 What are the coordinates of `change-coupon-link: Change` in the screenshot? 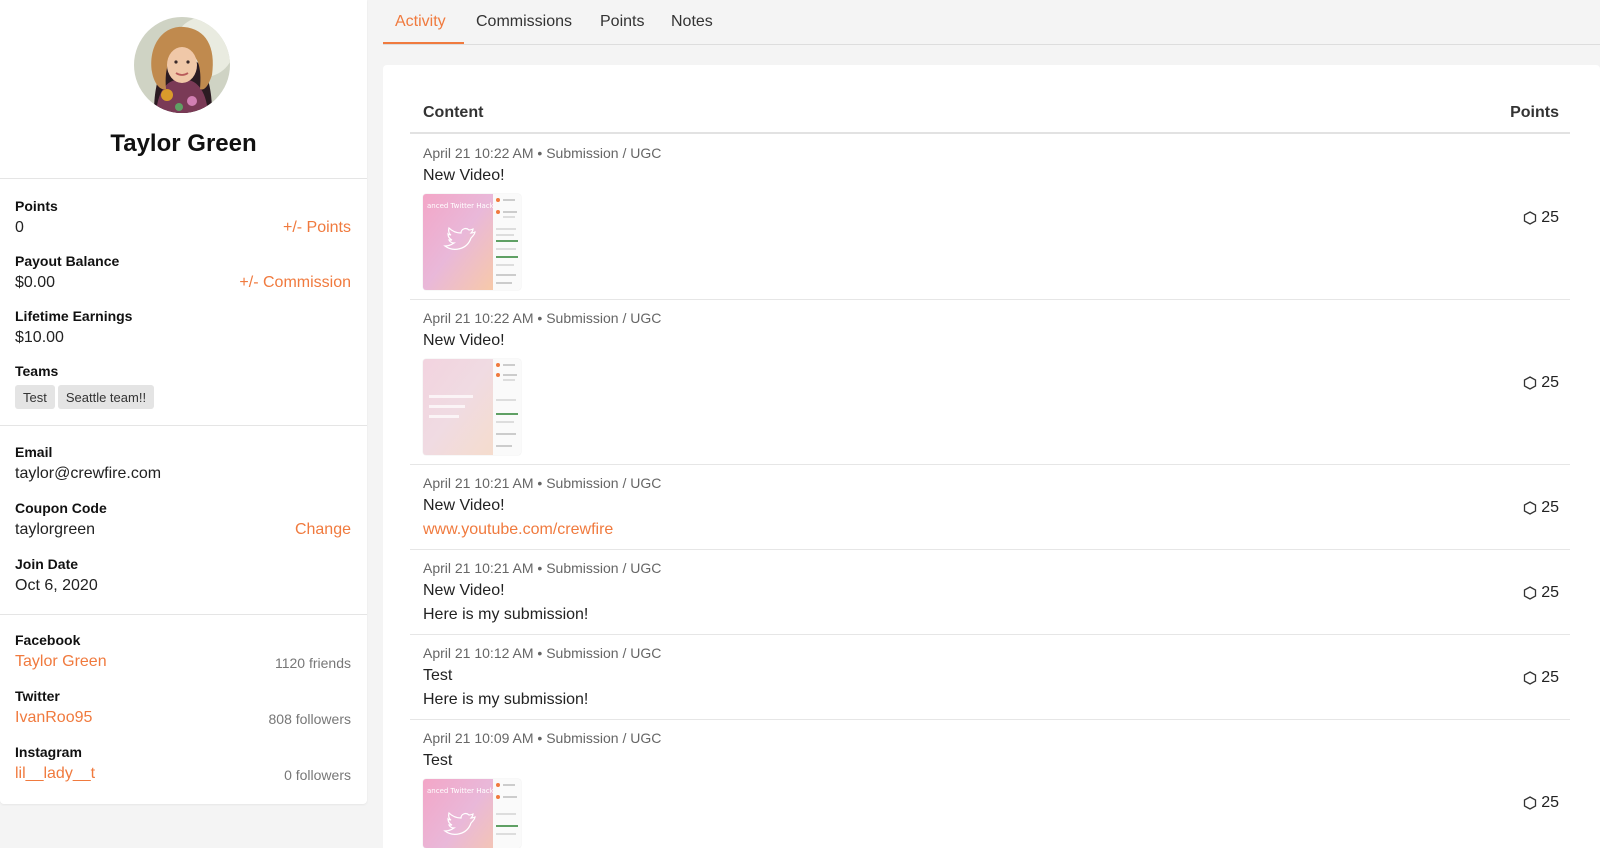 It's located at (323, 530).